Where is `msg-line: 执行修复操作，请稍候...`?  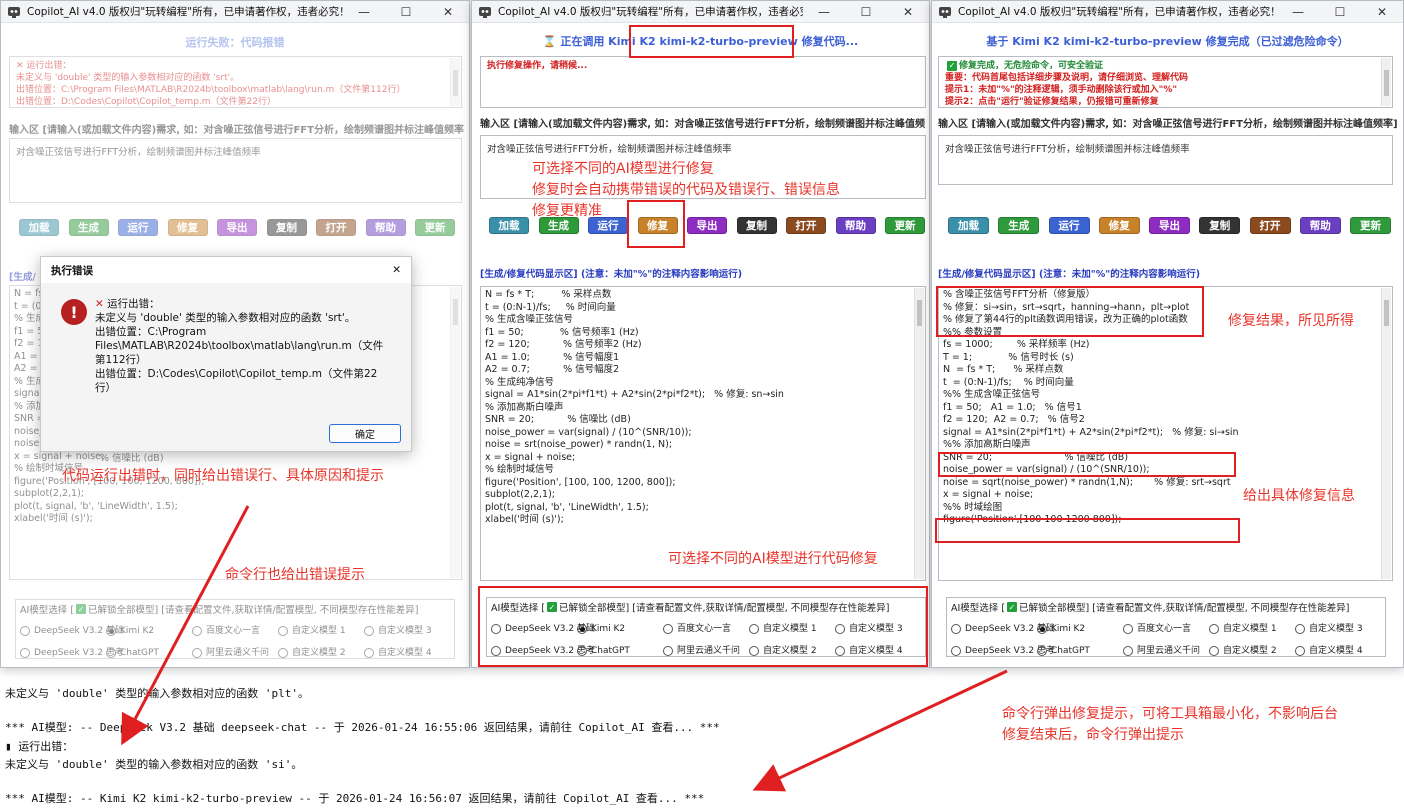
msg-line: 执行修复操作，请稍候... is located at coordinates (537, 66).